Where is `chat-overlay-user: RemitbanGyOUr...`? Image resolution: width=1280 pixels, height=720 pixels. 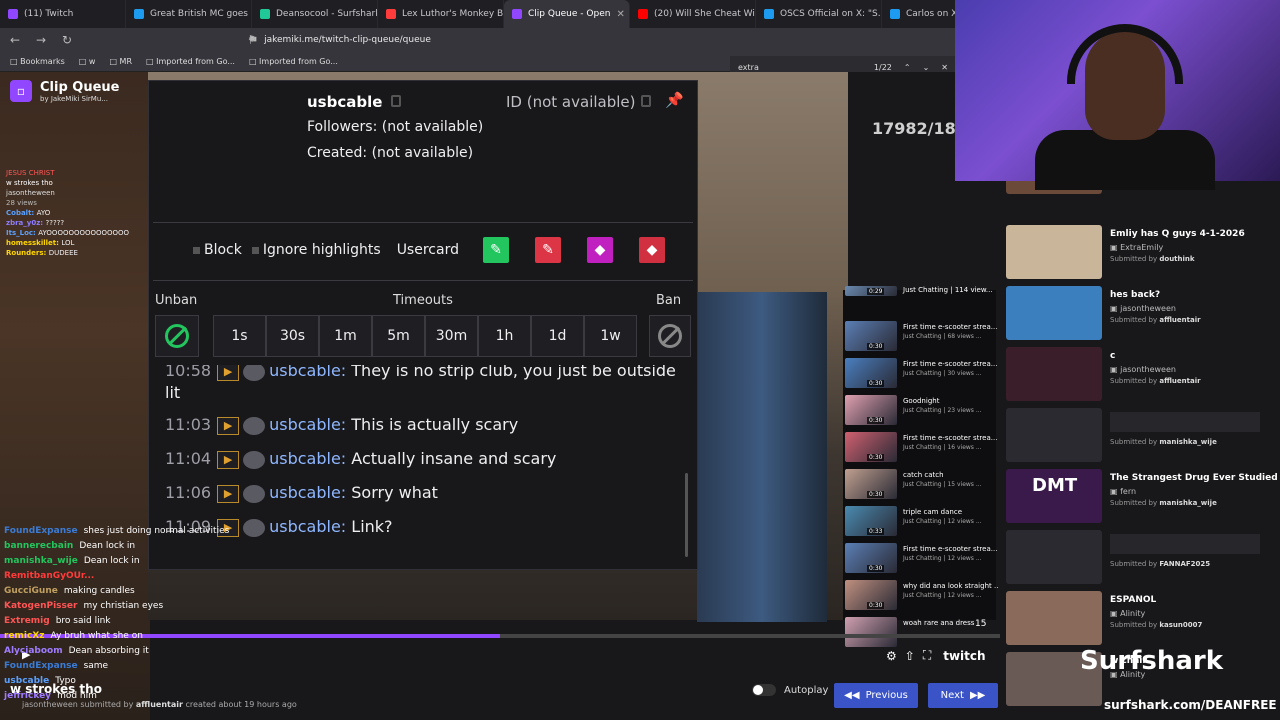 chat-overlay-user: RemitbanGyOUr... is located at coordinates (49, 576).